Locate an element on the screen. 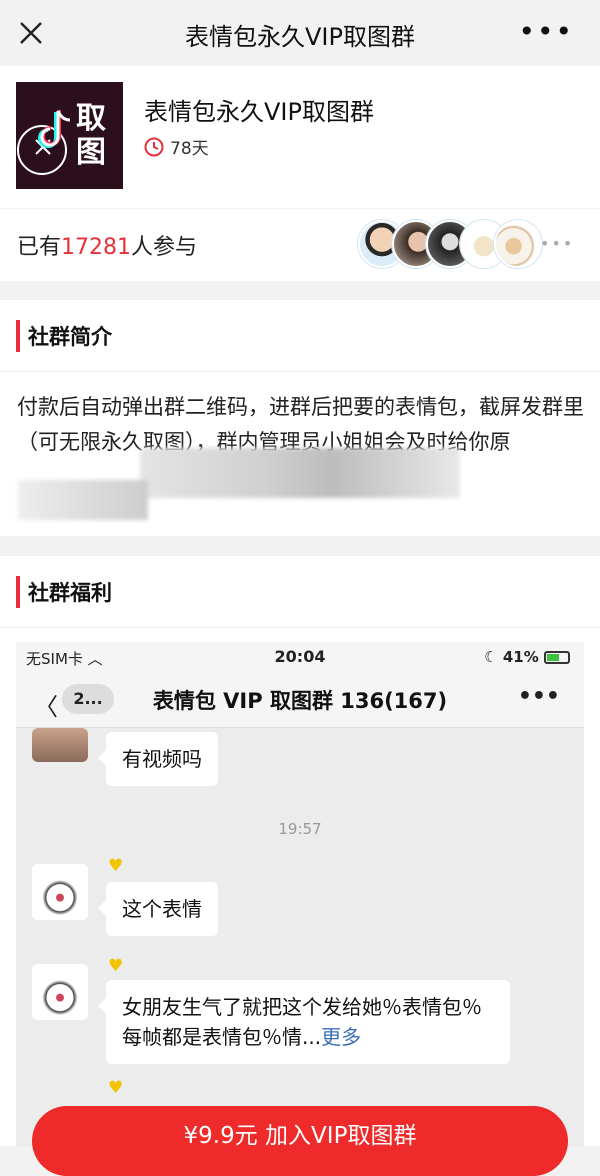  participants-text: 已有17281人参与 is located at coordinates (107, 245).